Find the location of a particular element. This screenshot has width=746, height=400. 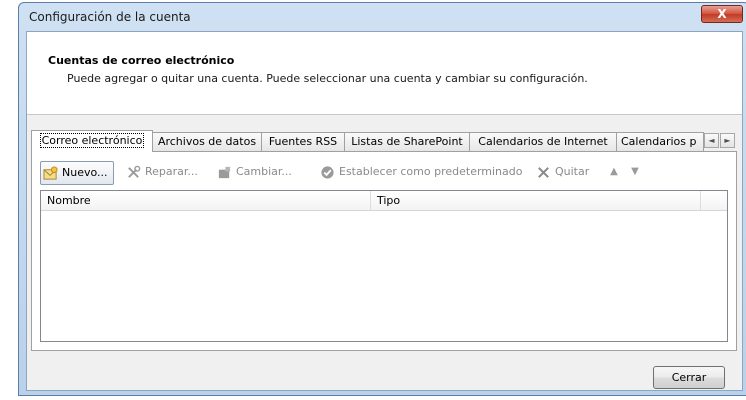

set-default-button: Establecer como predeterminado is located at coordinates (420, 173).